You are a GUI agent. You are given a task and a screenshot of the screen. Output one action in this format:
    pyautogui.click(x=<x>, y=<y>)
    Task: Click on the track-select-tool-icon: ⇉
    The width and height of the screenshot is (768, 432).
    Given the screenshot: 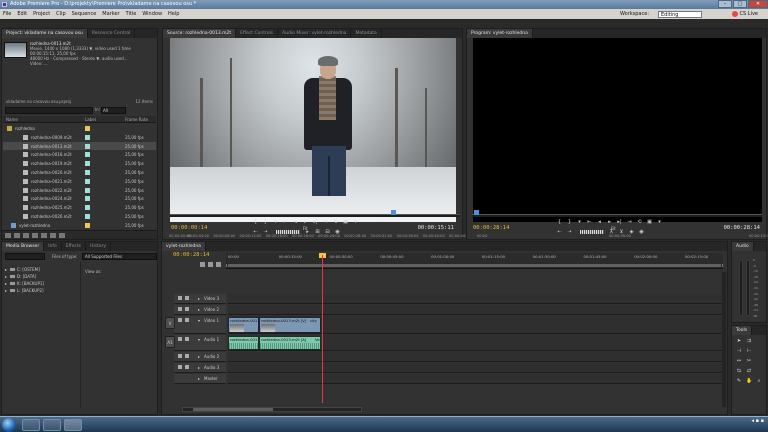 What is the action you would take?
    pyautogui.click(x=749, y=341)
    